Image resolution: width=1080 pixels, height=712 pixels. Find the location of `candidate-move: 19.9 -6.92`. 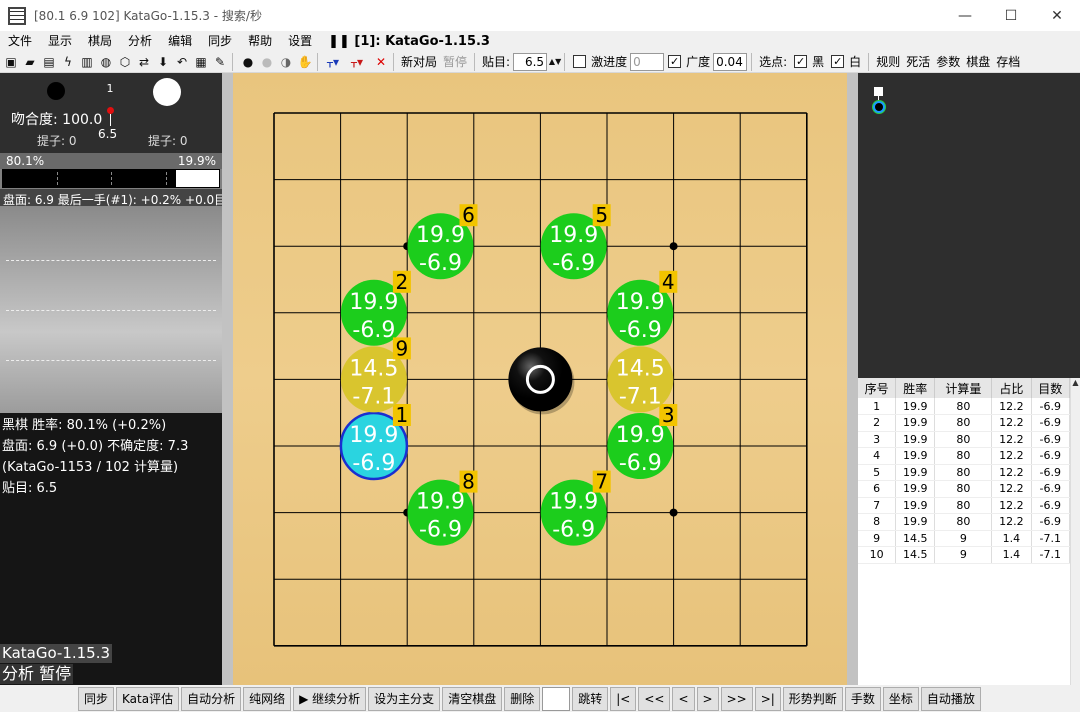

candidate-move: 19.9 -6.92 is located at coordinates (375, 308).